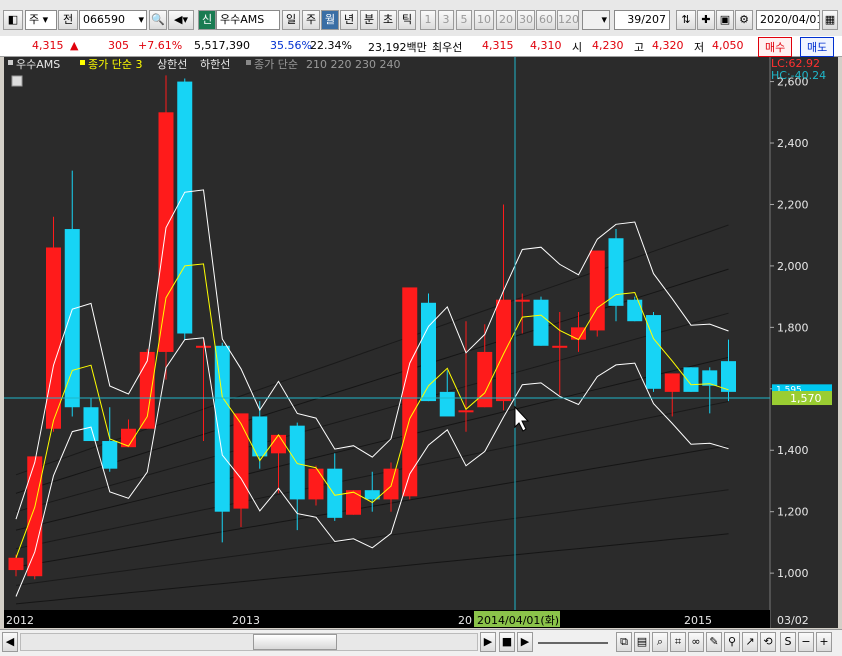  Describe the element at coordinates (788, 20) in the screenshot. I see `date-input: 2020/04/01` at that location.